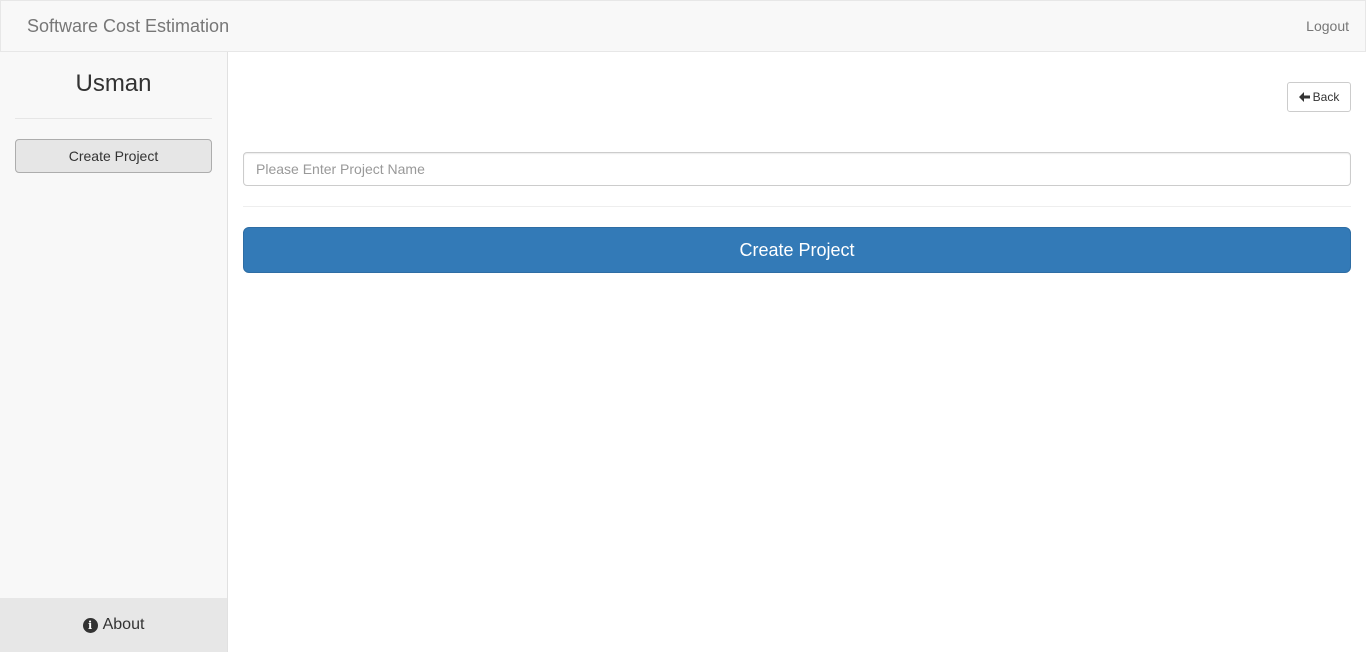 The height and width of the screenshot is (652, 1366). I want to click on top-navbar: Software Cost Estimation Logout, so click(683, 26).